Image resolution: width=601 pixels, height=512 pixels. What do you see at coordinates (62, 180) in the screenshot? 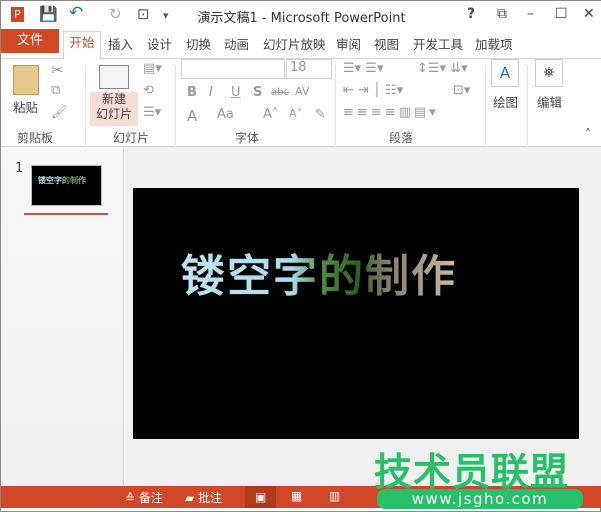
I see `thumbnail-title: 镂空字的制作` at bounding box center [62, 180].